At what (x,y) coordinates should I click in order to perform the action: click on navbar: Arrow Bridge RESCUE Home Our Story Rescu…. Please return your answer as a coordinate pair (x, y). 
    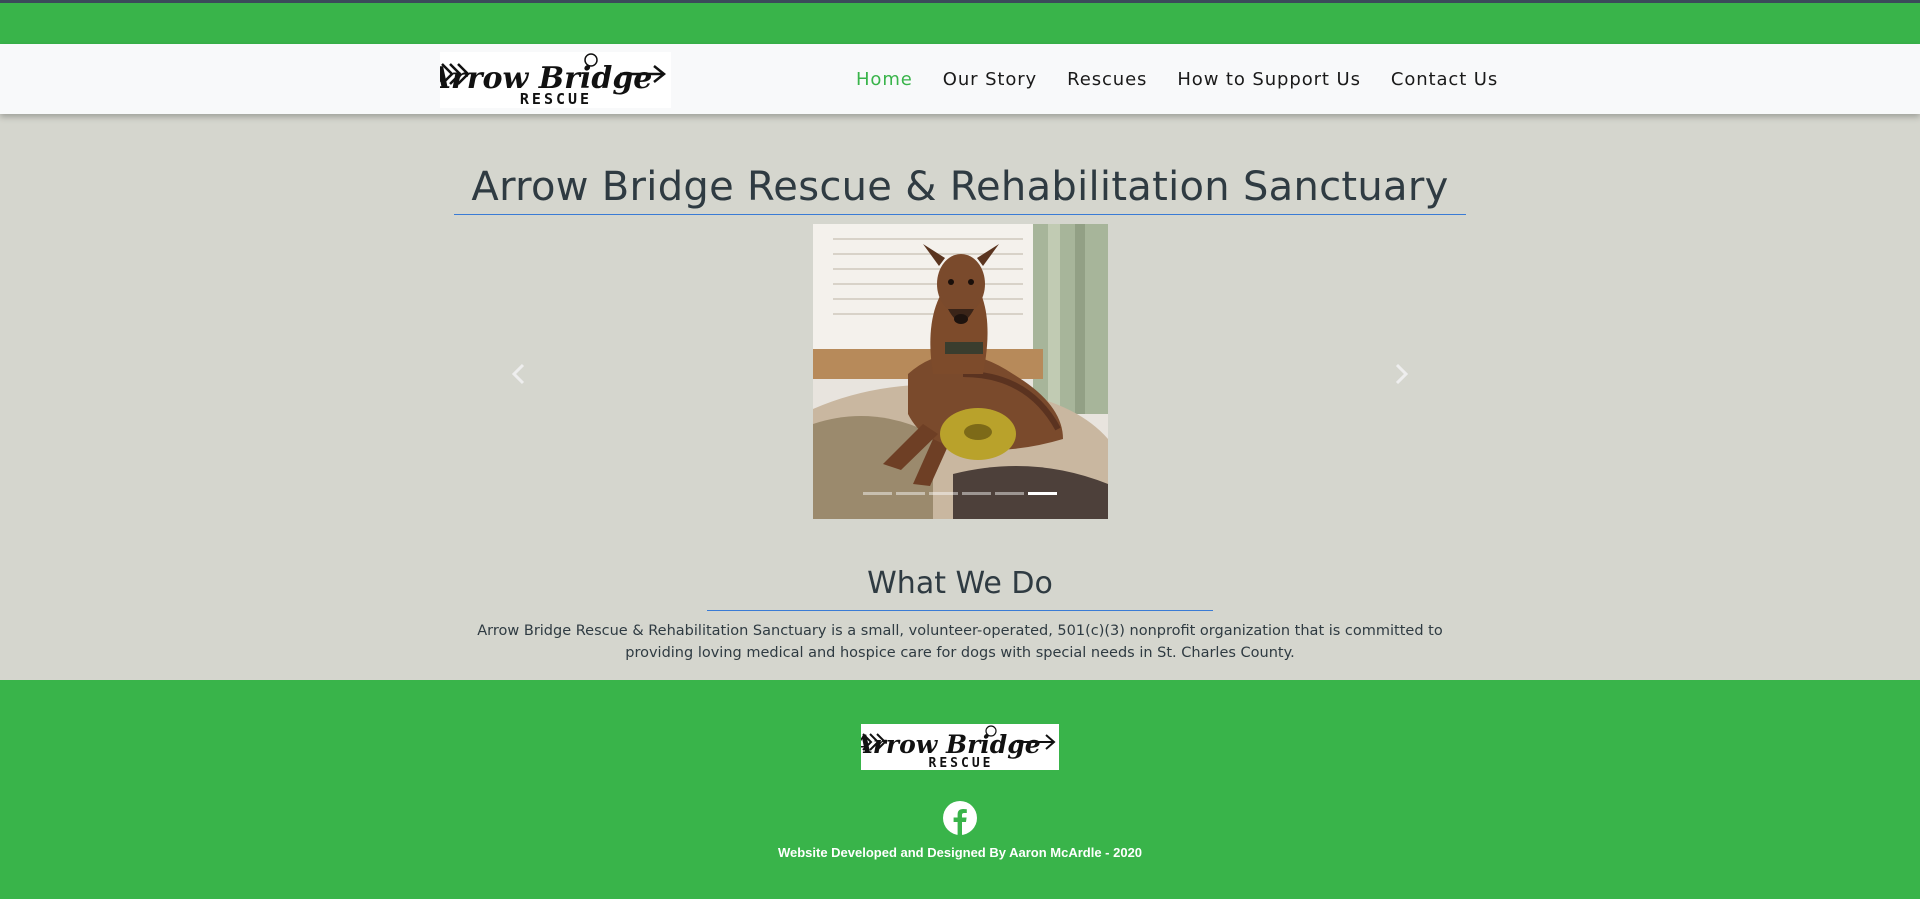
    Looking at the image, I should click on (960, 79).